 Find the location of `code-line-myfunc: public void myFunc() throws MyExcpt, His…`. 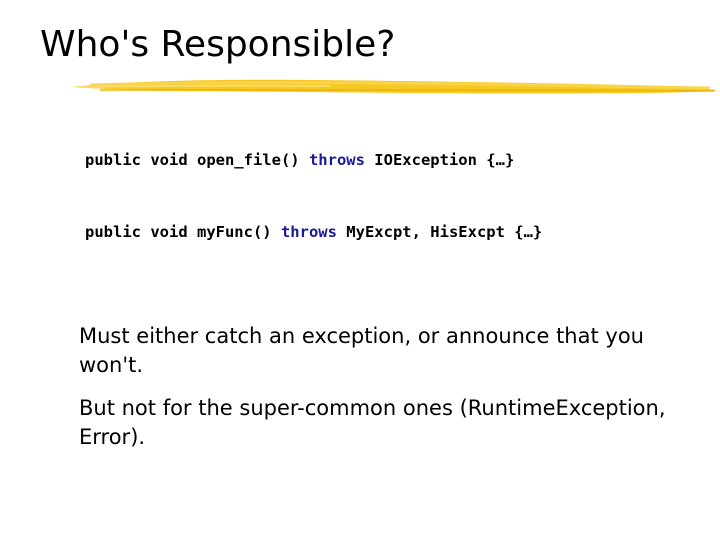

code-line-myfunc: public void myFunc() throws MyExcpt, His… is located at coordinates (313, 232).